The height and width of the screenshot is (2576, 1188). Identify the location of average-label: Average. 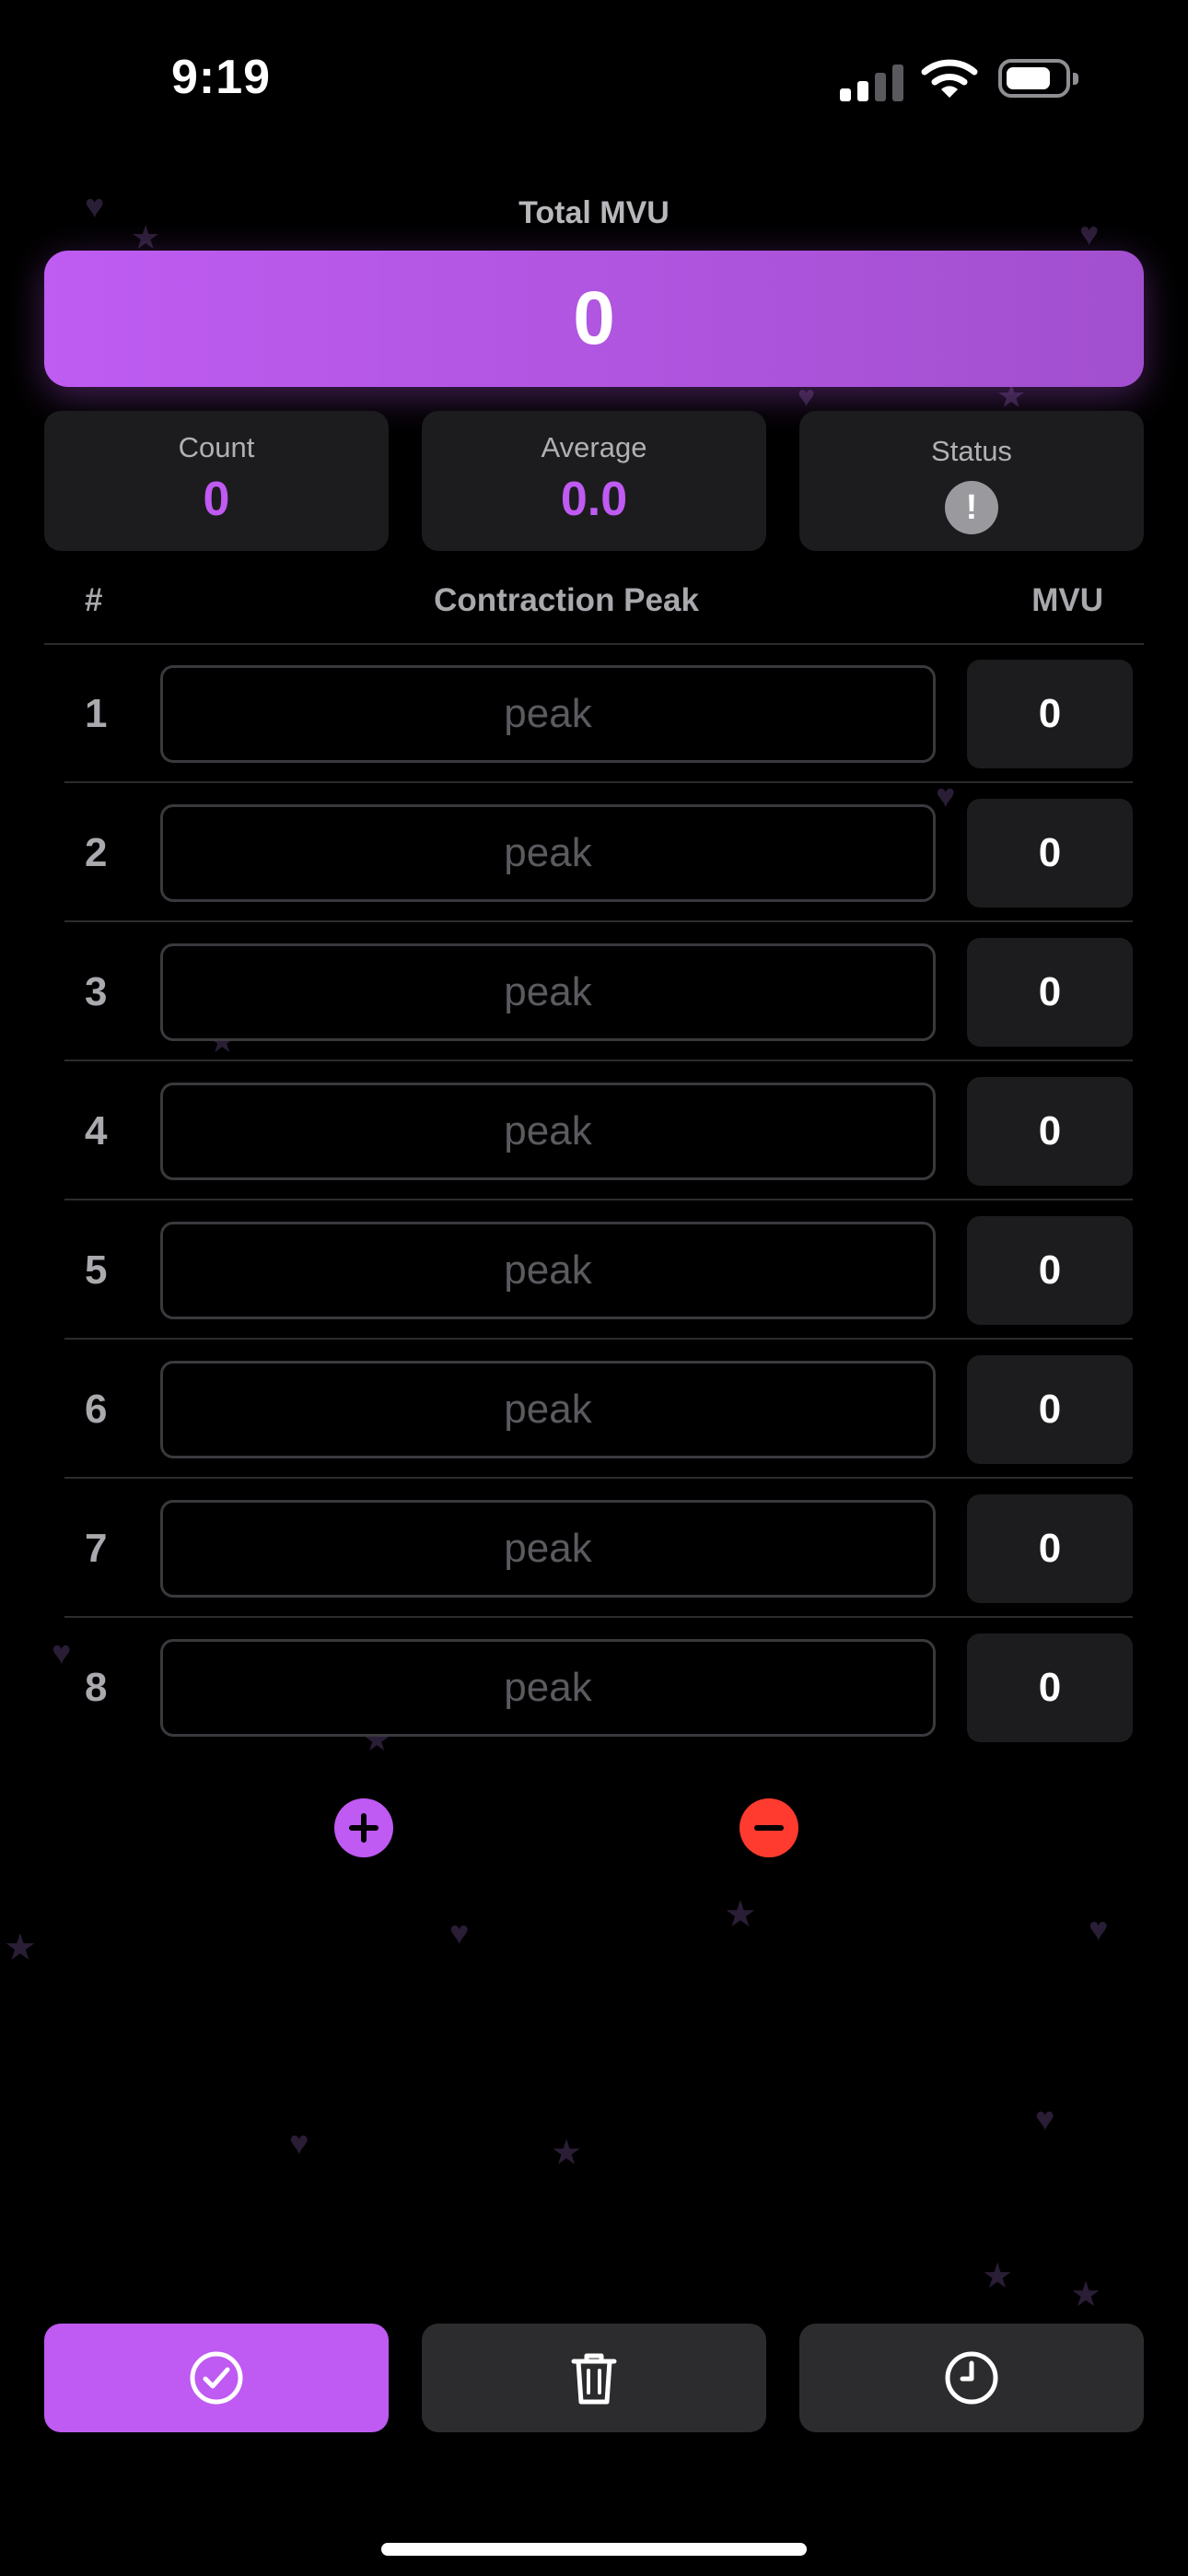
(594, 447).